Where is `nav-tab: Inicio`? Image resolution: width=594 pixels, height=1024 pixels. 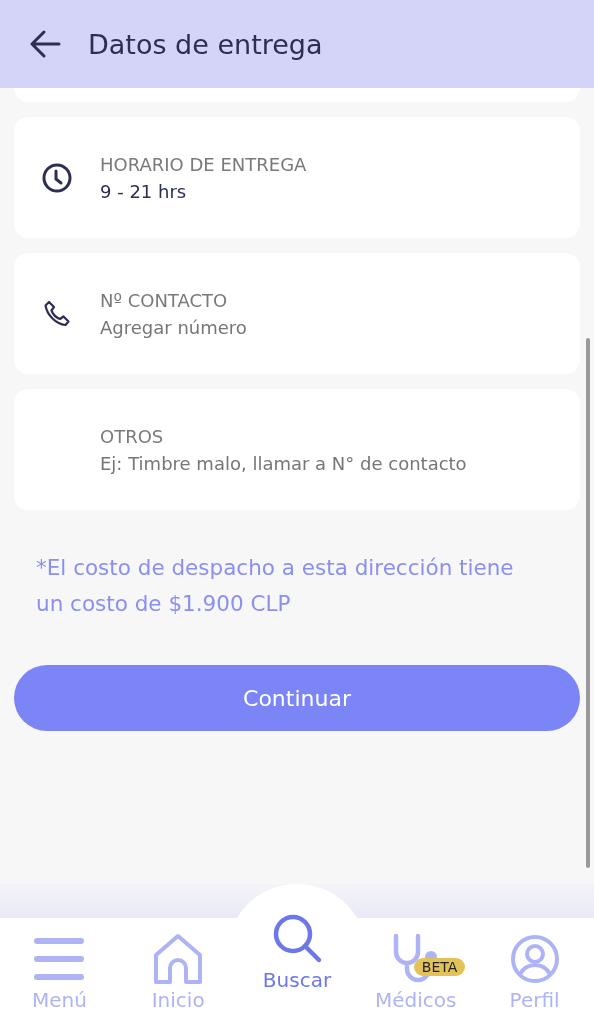
nav-tab: Inicio is located at coordinates (178, 972).